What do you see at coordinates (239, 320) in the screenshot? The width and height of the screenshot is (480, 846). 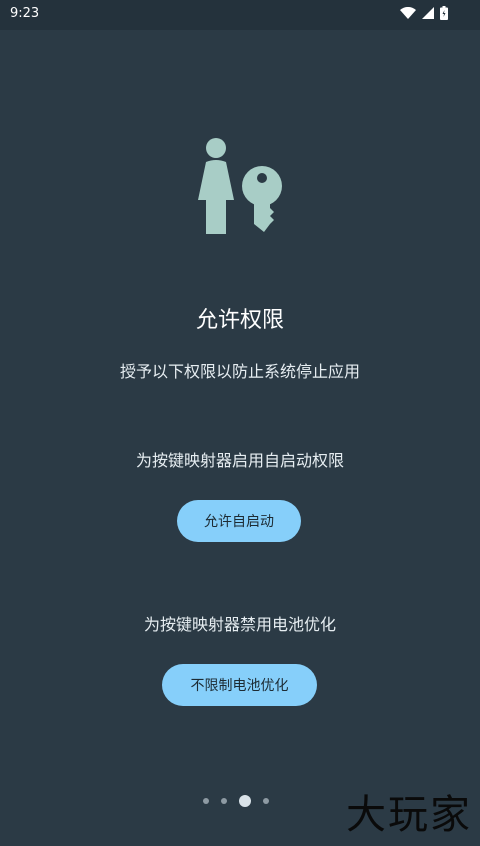 I see `page-title: 允许权限` at bounding box center [239, 320].